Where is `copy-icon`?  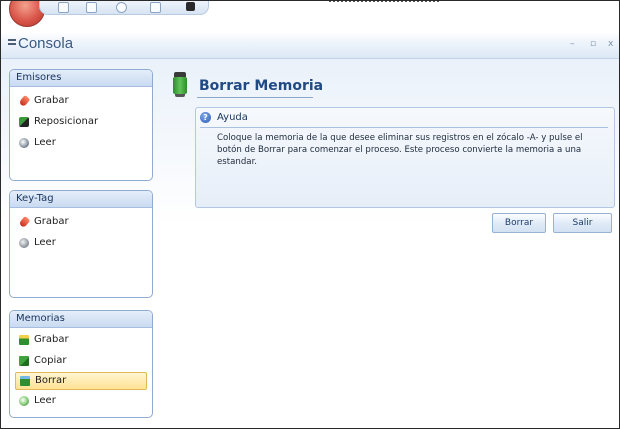
copy-icon is located at coordinates (24, 361).